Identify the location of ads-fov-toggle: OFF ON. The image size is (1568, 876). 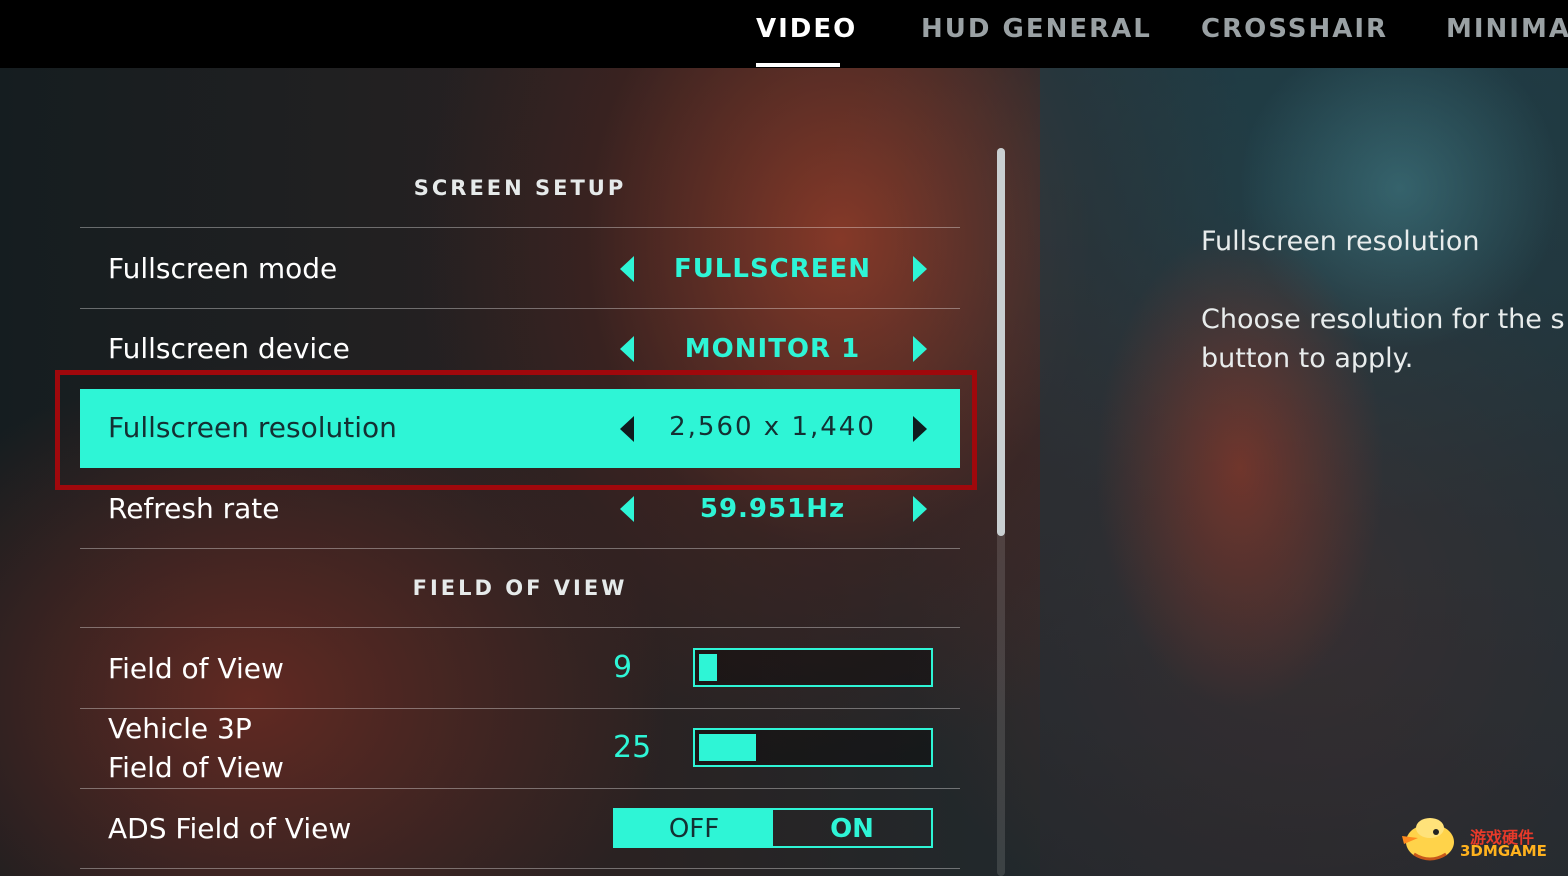
(773, 828).